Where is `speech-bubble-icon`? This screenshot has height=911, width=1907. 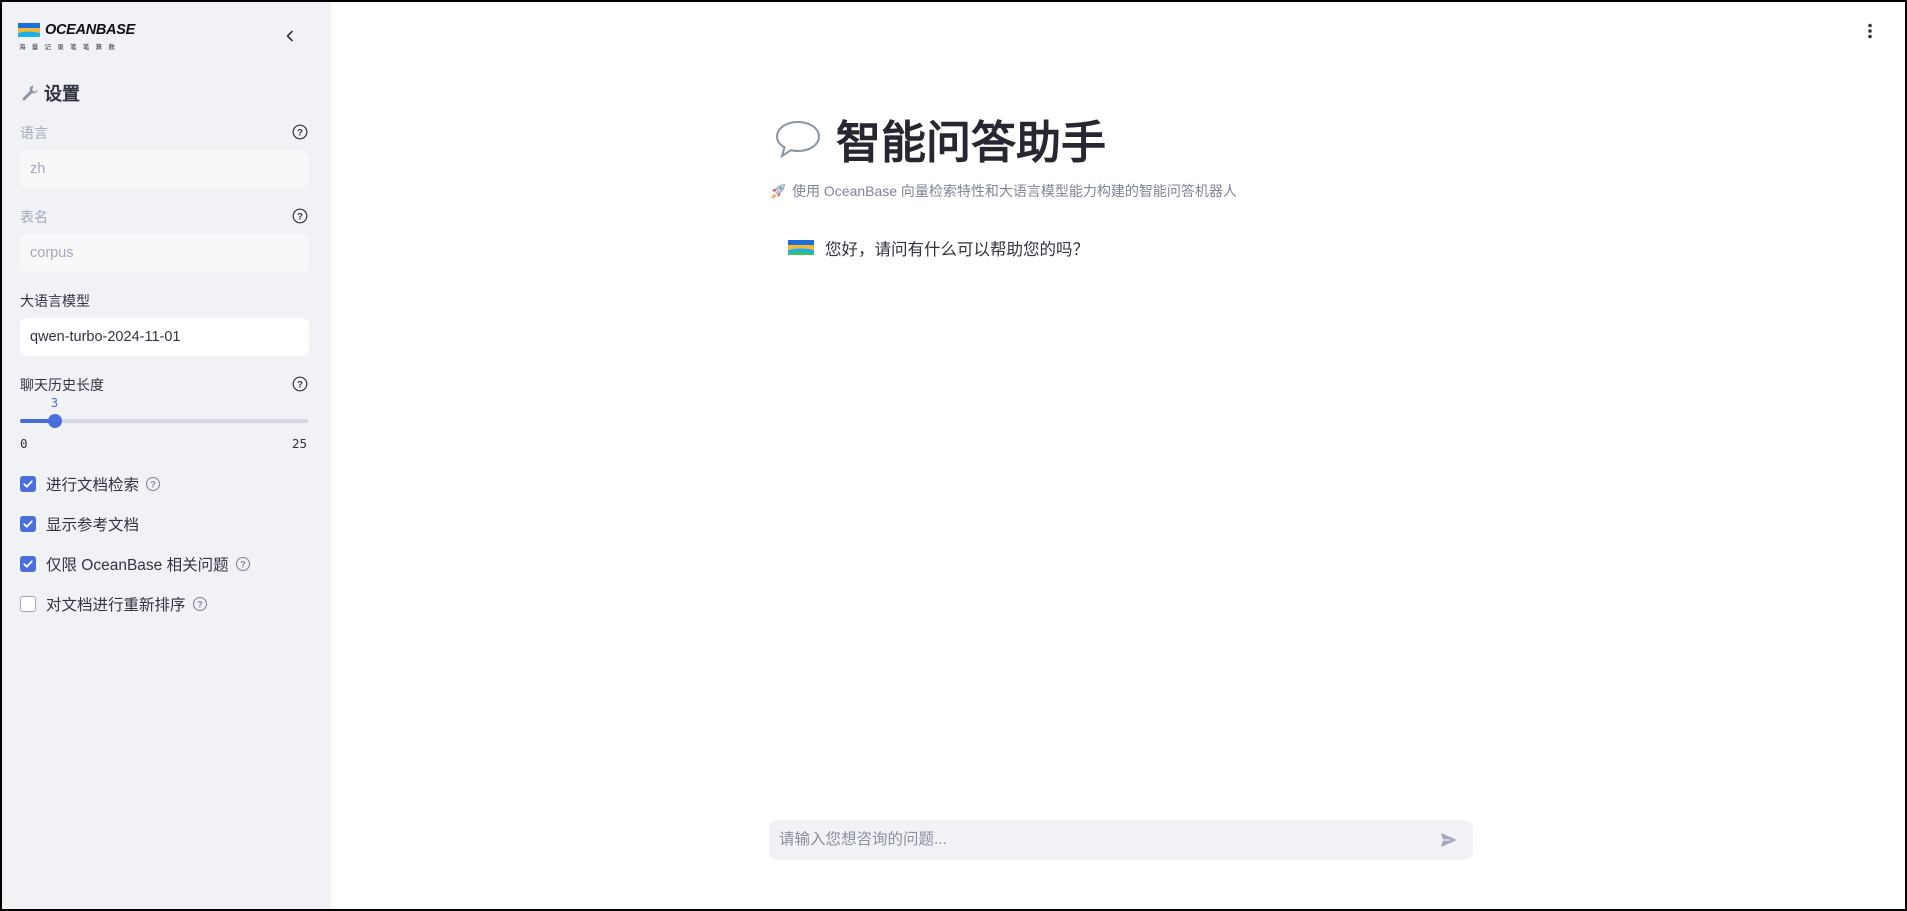
speech-bubble-icon is located at coordinates (798, 139).